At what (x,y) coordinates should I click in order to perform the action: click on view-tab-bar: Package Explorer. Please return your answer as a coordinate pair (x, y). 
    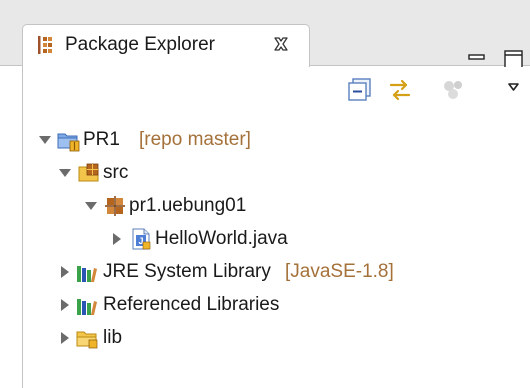
    Looking at the image, I should click on (265, 44).